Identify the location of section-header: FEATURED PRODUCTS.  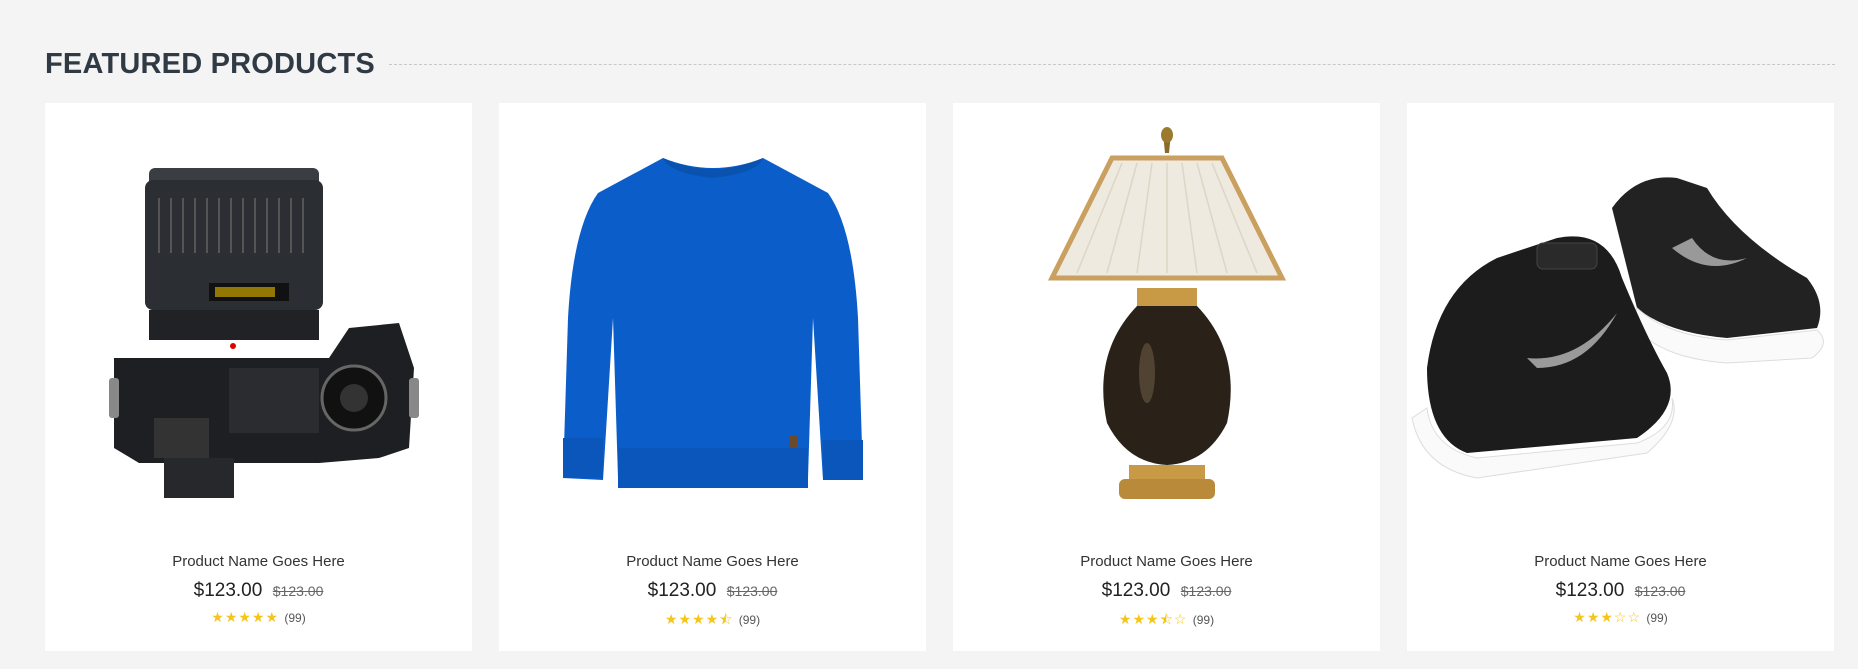
(940, 64).